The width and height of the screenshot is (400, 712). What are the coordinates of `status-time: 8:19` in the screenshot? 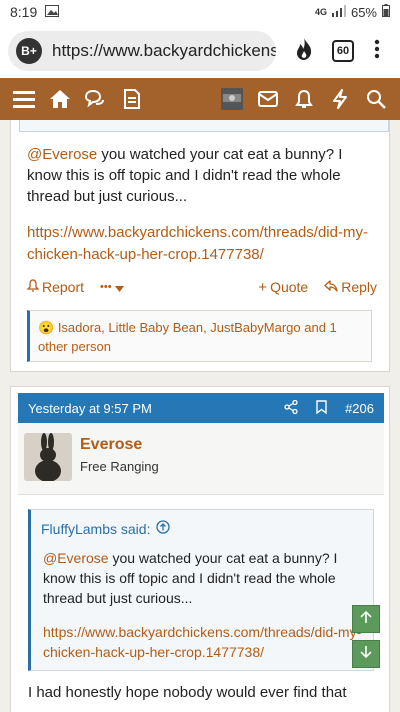 It's located at (24, 12).